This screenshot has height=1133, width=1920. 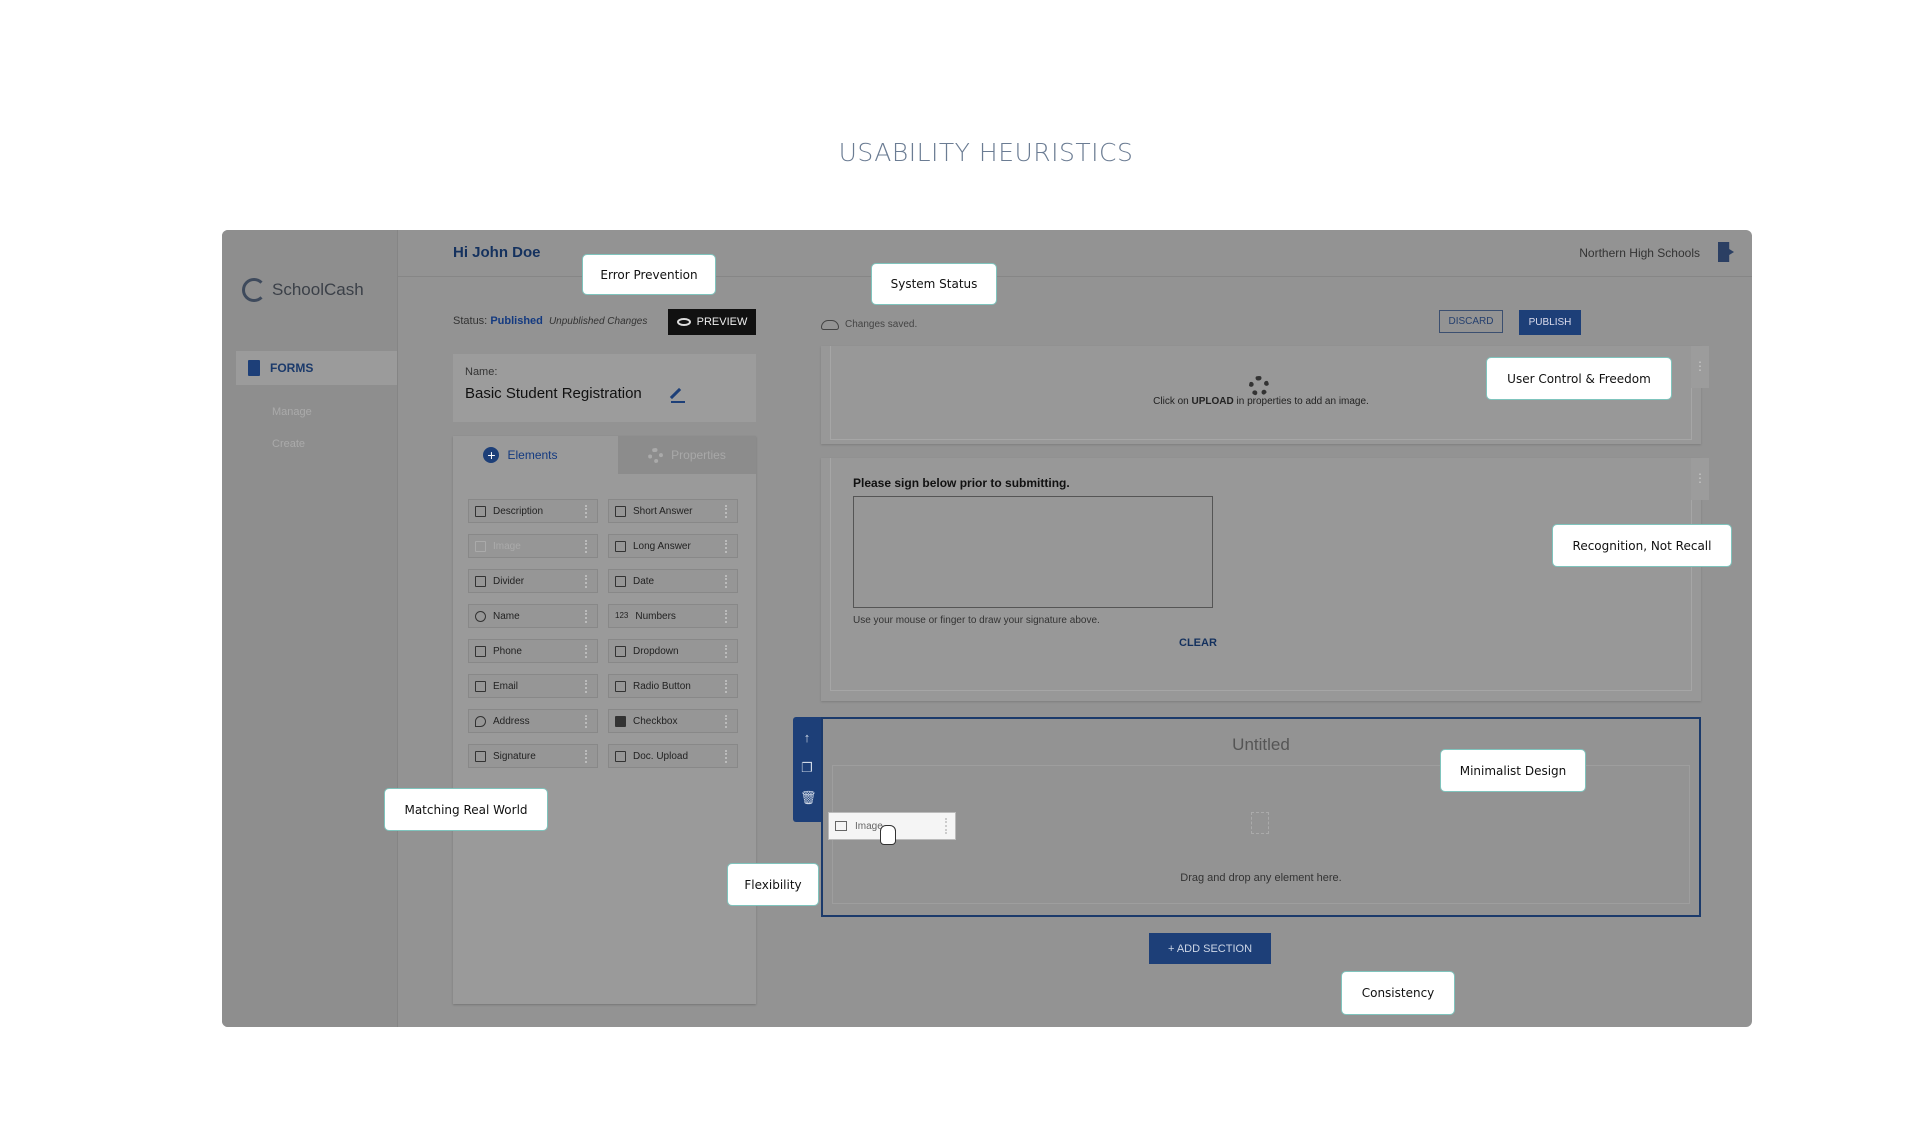 I want to click on element-email: Email, so click(x=533, y=686).